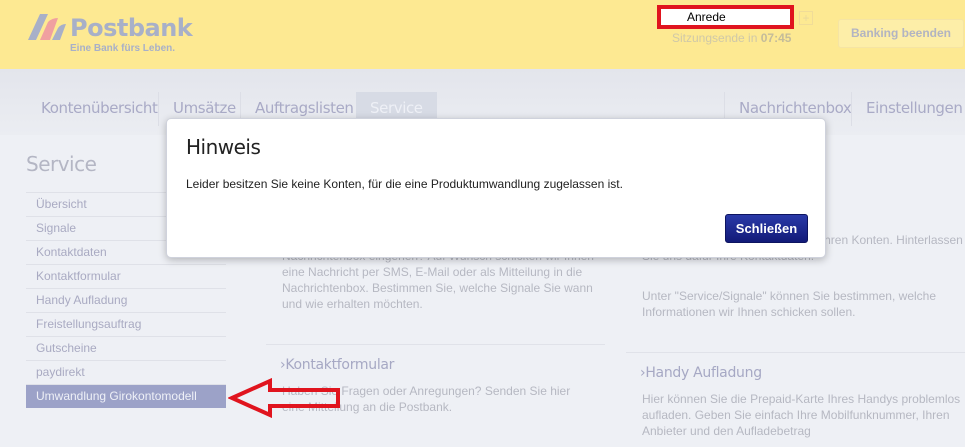  Describe the element at coordinates (126, 276) in the screenshot. I see `sidebar-item-kontaktformular: Kontaktformular` at that location.